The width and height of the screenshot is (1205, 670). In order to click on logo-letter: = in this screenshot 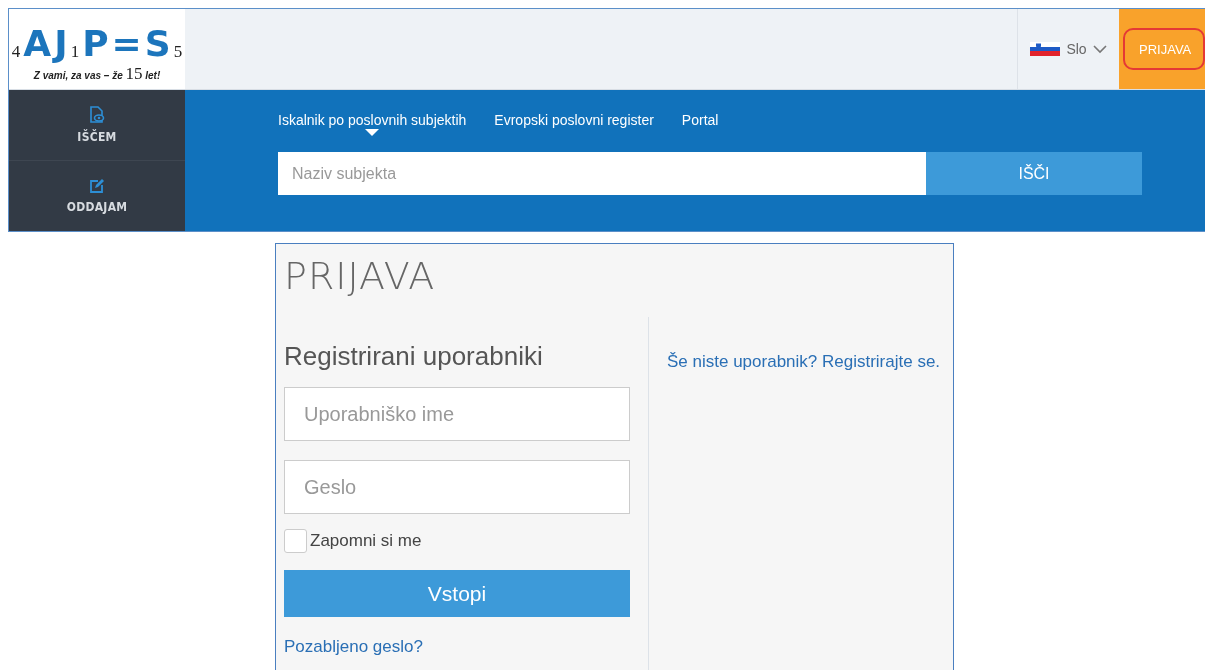, I will do `click(126, 44)`.